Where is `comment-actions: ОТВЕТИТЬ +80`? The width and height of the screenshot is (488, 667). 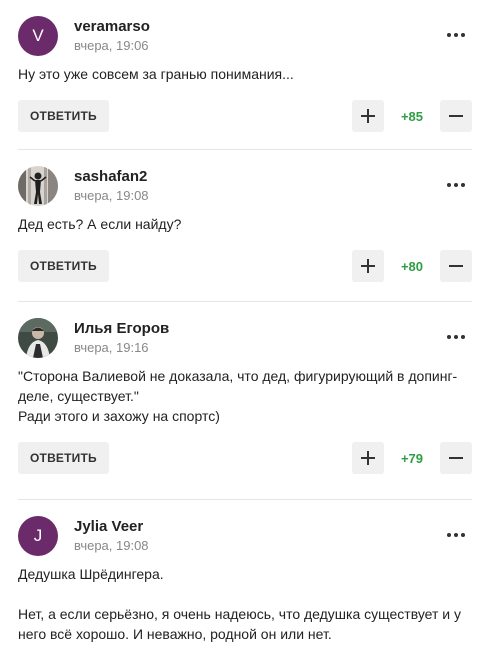
comment-actions: ОТВЕТИТЬ +80 is located at coordinates (245, 266).